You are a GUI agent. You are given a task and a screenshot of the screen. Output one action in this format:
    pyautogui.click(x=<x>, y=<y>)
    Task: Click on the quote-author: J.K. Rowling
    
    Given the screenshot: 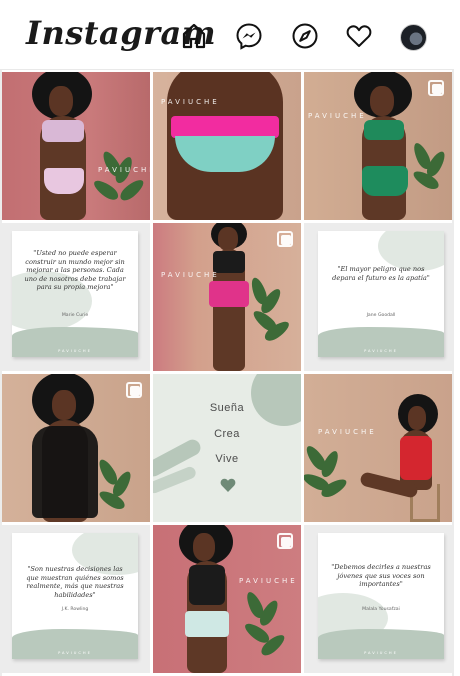 What is the action you would take?
    pyautogui.click(x=75, y=609)
    